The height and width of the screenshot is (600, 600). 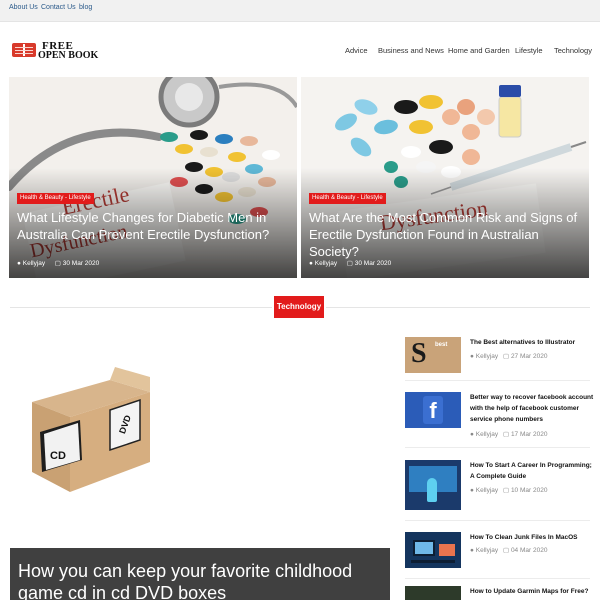 What do you see at coordinates (68, 55) in the screenshot?
I see `logo-text-line2: OPEN BOOK` at bounding box center [68, 55].